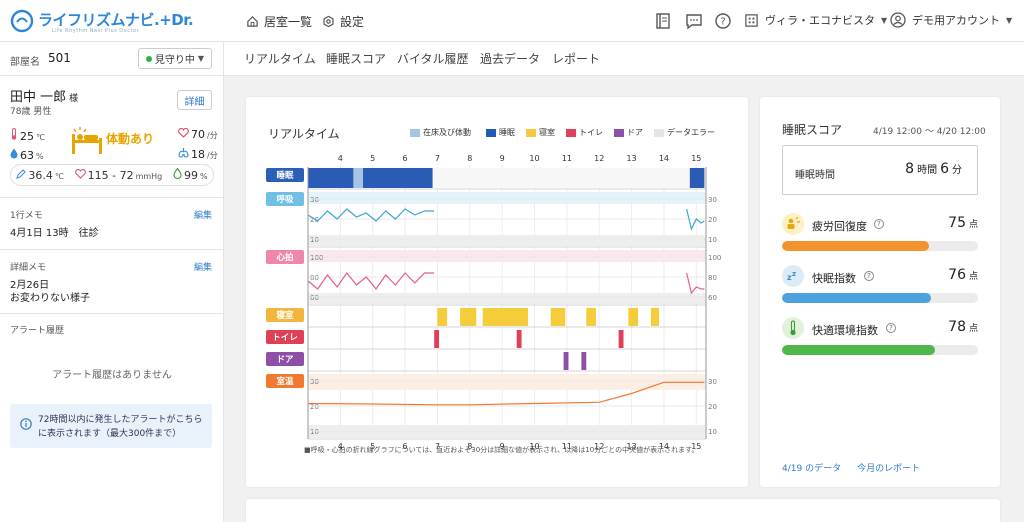  I want to click on thermometer-icon, so click(793, 328).